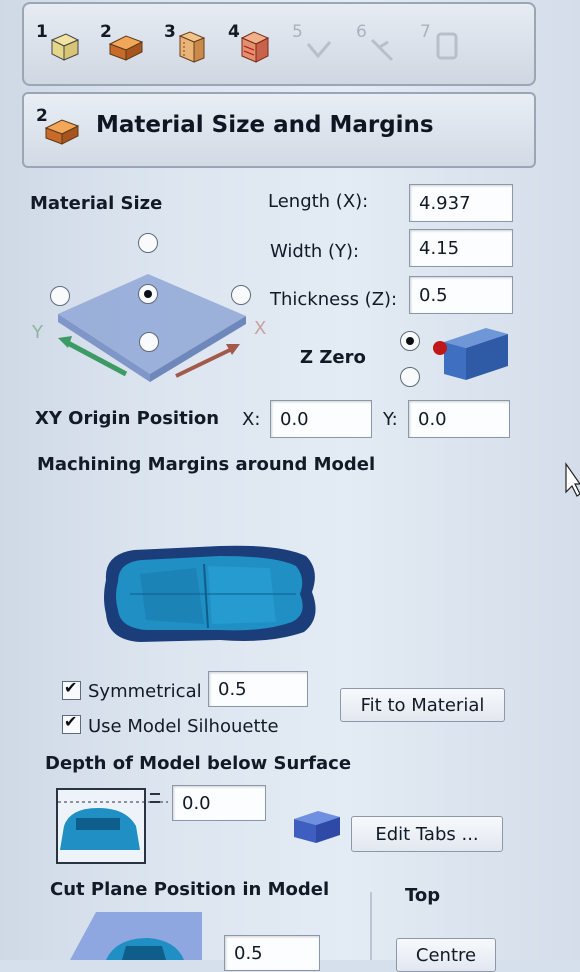 This screenshot has width=580, height=972. What do you see at coordinates (96, 203) in the screenshot?
I see `material-size-heading: Material Size` at bounding box center [96, 203].